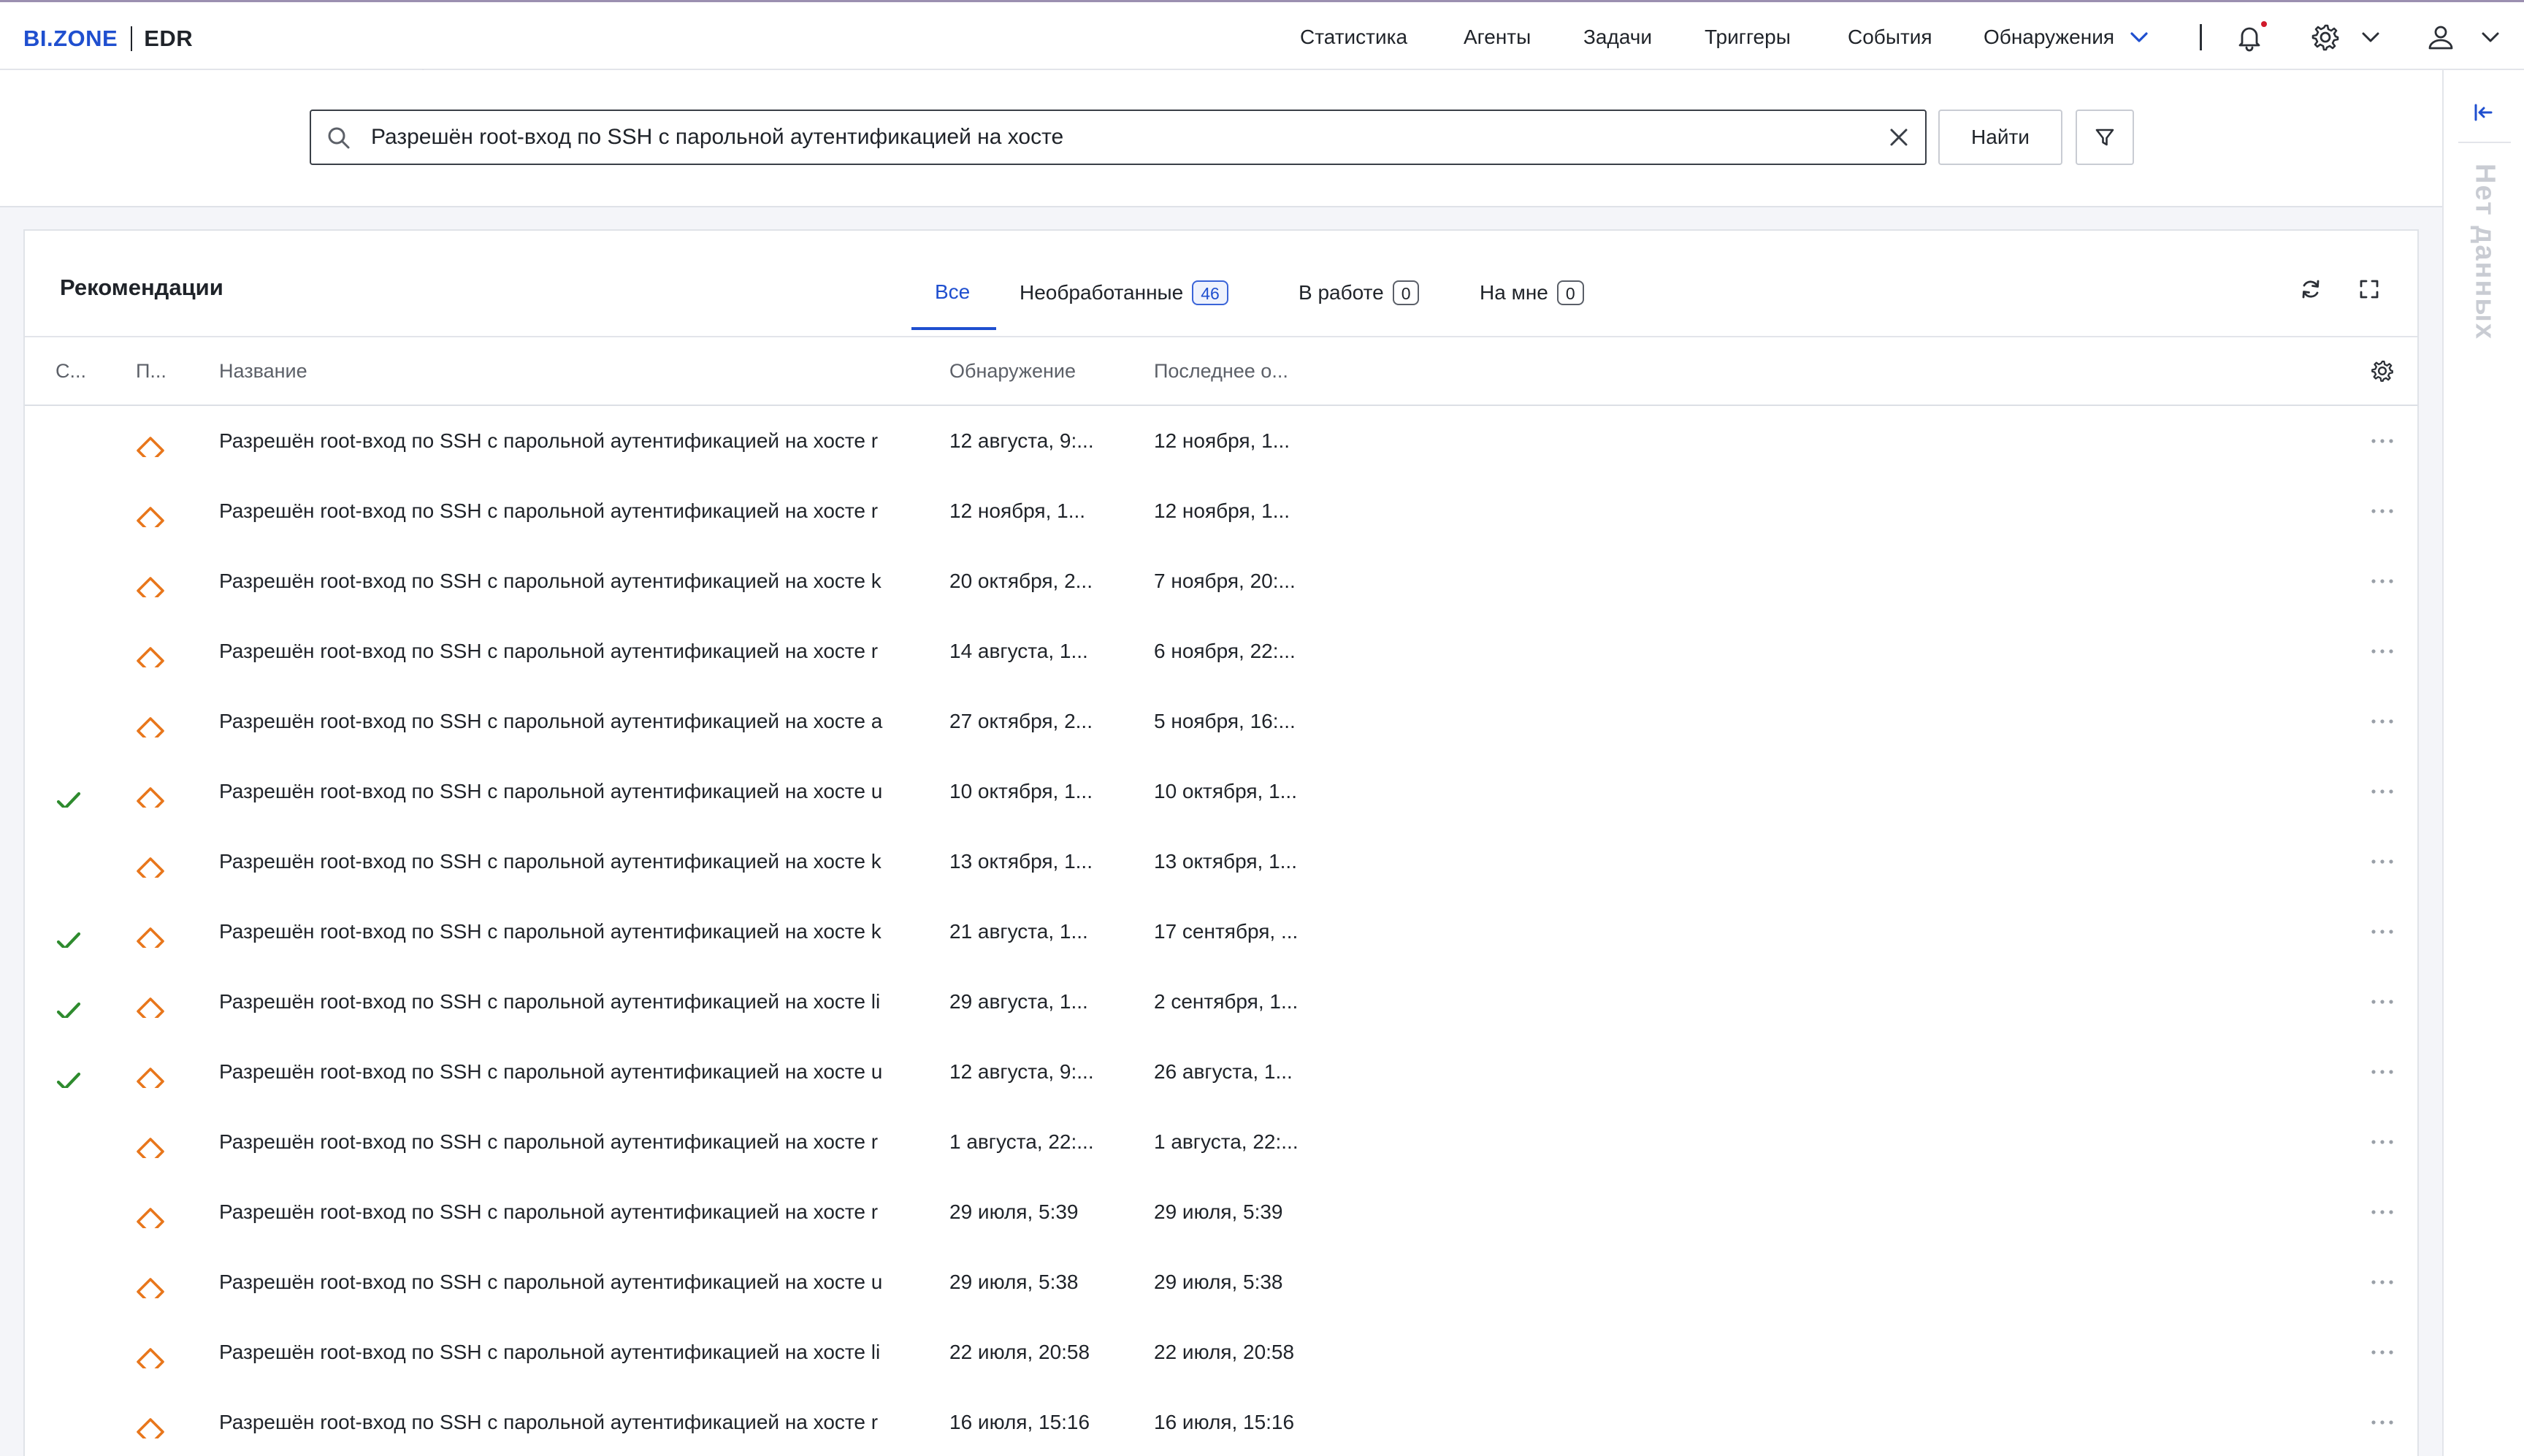 This screenshot has width=2524, height=1456. I want to click on nav-item-statistics: Статистика, so click(1353, 37).